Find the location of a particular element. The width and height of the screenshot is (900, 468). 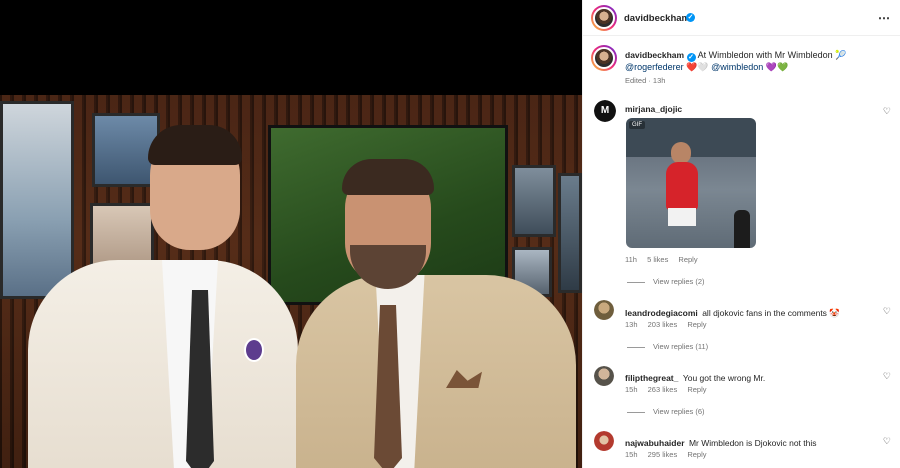

comment-meta: 15h 295 likes Reply is located at coordinates (670, 454).